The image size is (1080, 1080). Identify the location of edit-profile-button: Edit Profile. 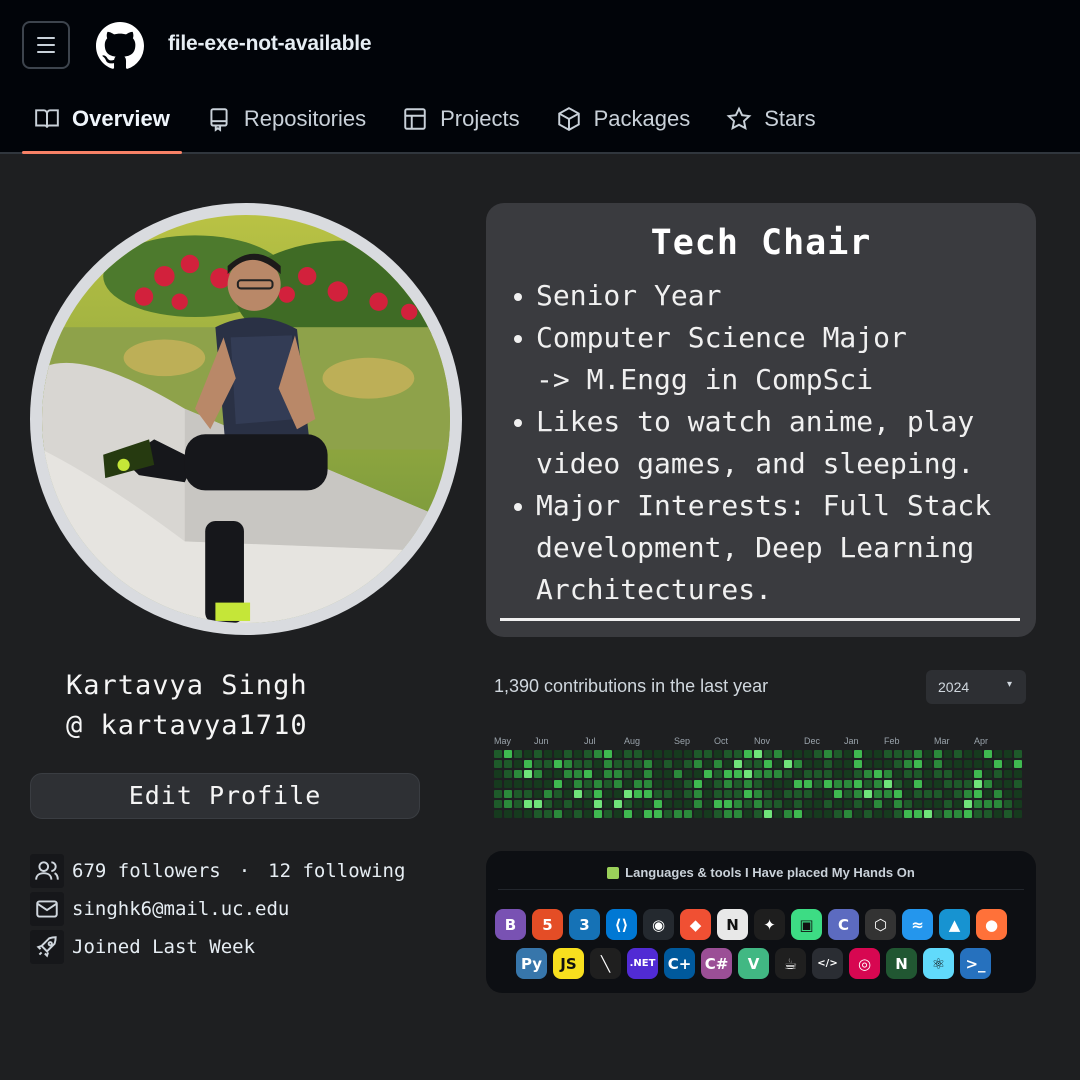
(225, 796).